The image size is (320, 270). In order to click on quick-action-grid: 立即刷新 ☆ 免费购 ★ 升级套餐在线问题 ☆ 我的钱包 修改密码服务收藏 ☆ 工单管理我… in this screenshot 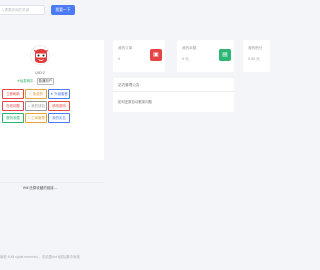, I will do `click(52, 106)`.